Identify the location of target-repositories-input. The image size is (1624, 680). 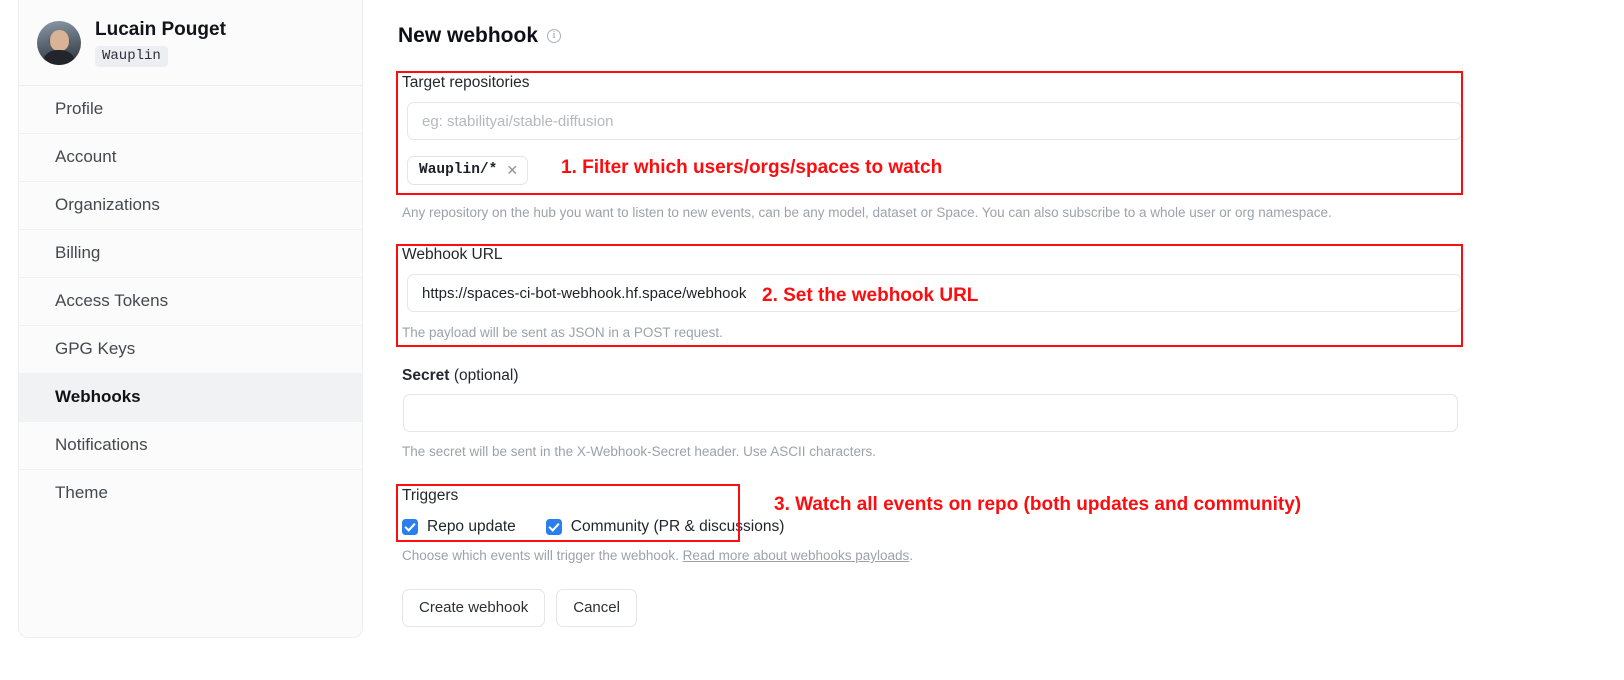
(934, 121).